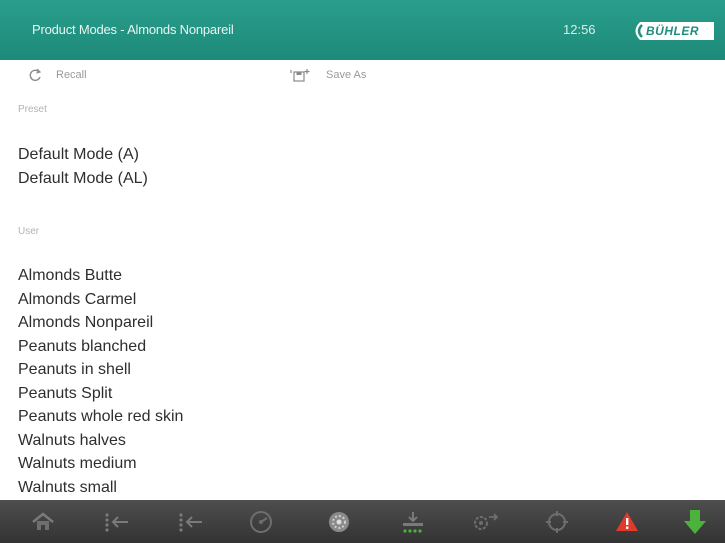  I want to click on warning-icon, so click(627, 521).